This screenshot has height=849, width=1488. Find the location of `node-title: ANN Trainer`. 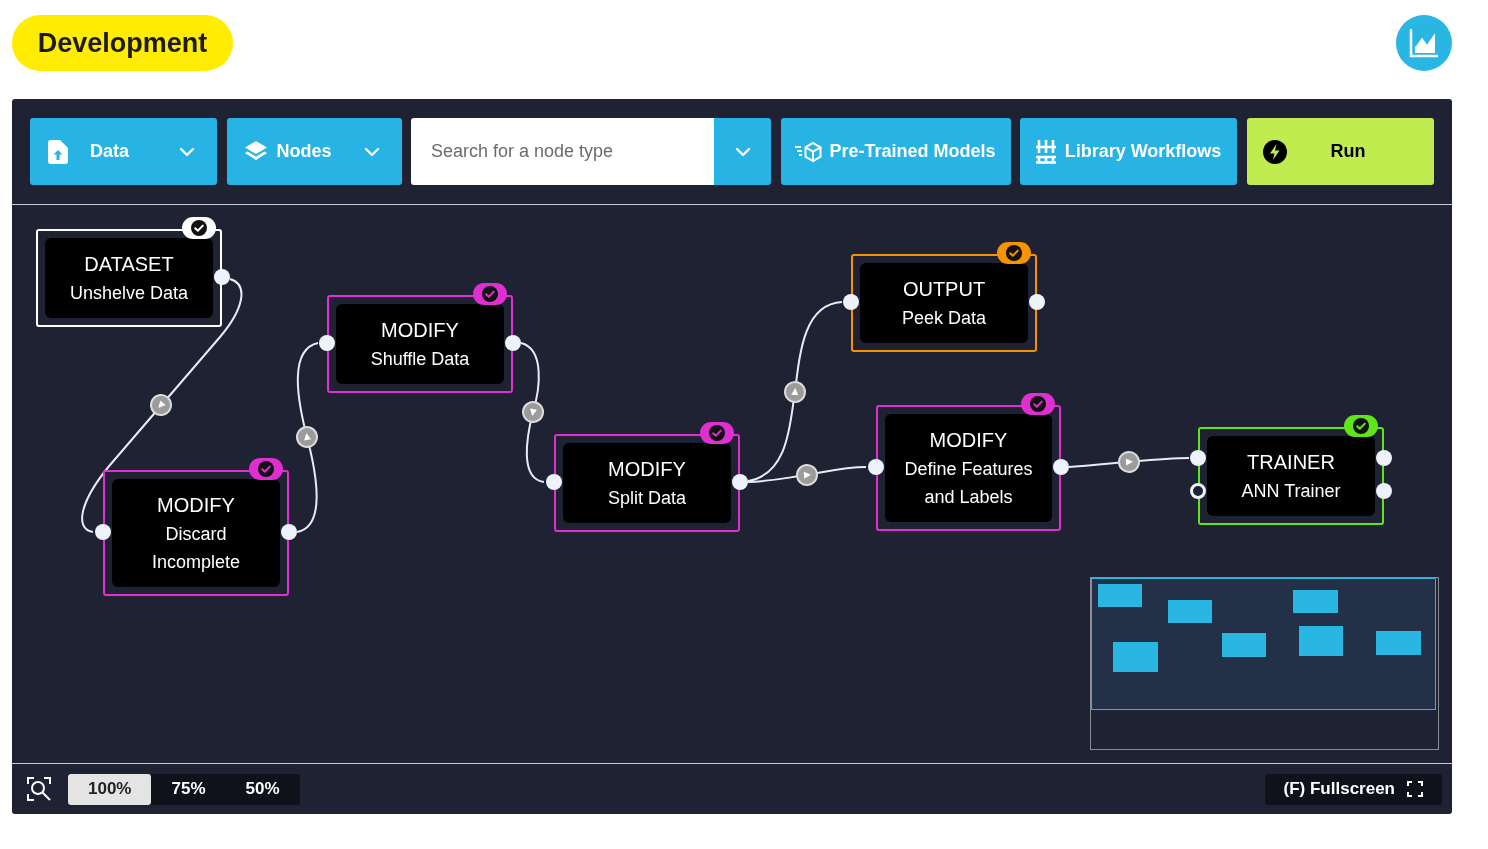

node-title: ANN Trainer is located at coordinates (1291, 491).